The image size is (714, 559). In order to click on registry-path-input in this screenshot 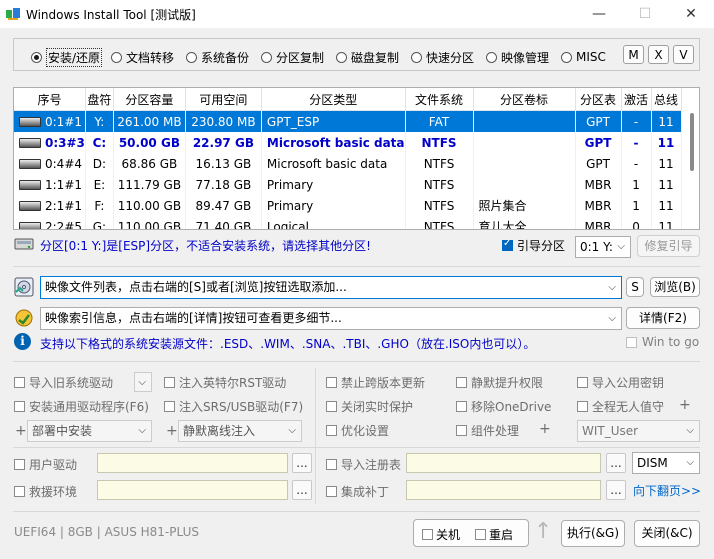, I will do `click(503, 463)`.